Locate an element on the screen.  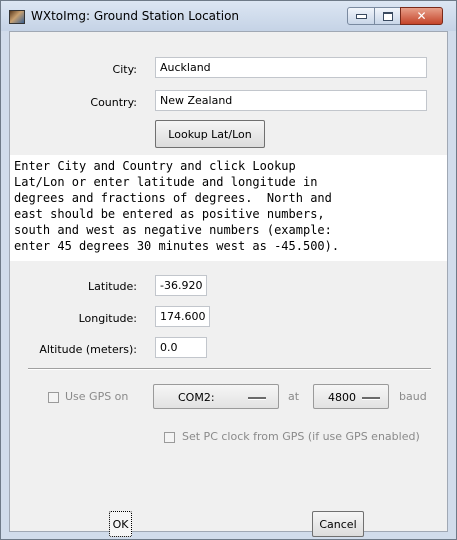
use-gps-label: Use GPS on is located at coordinates (97, 396).